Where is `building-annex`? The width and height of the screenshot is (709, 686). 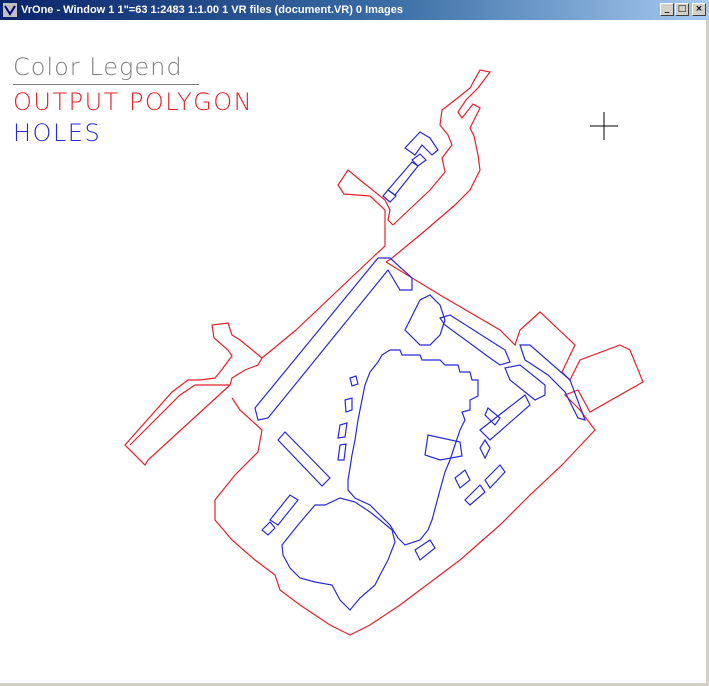 building-annex is located at coordinates (443, 447).